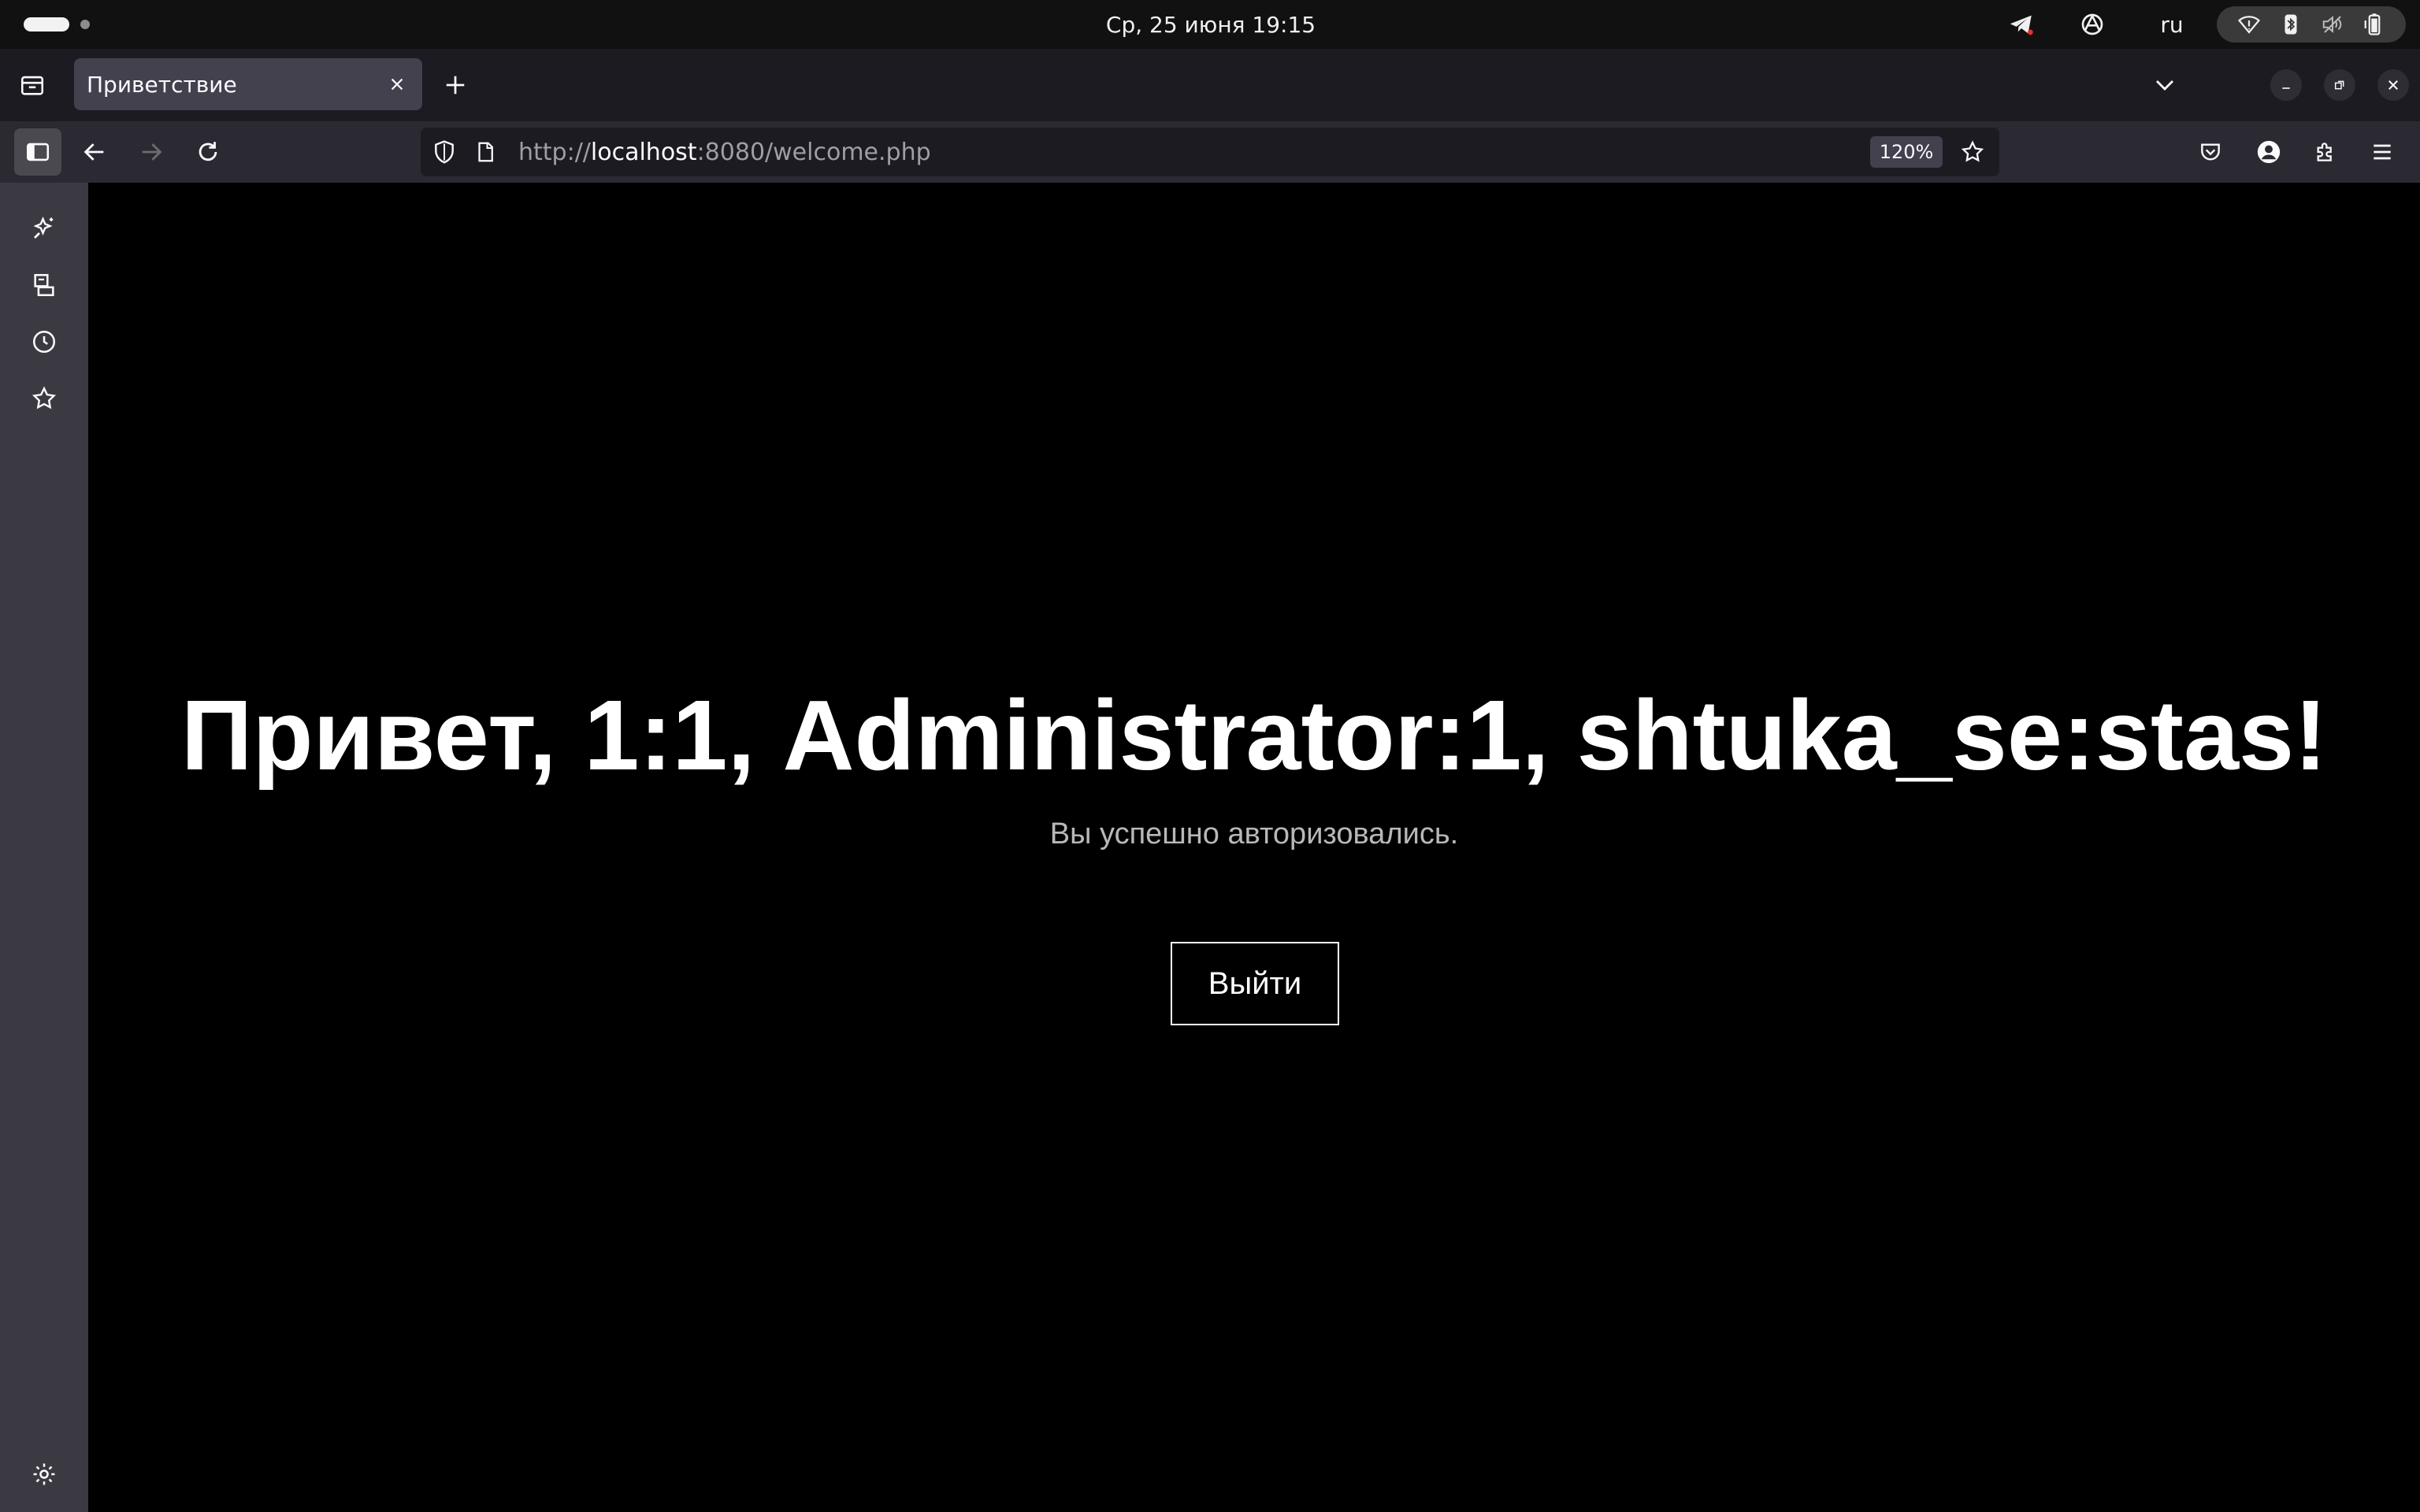 The image size is (2420, 1512). I want to click on logout-button: Выйти, so click(1255, 983).